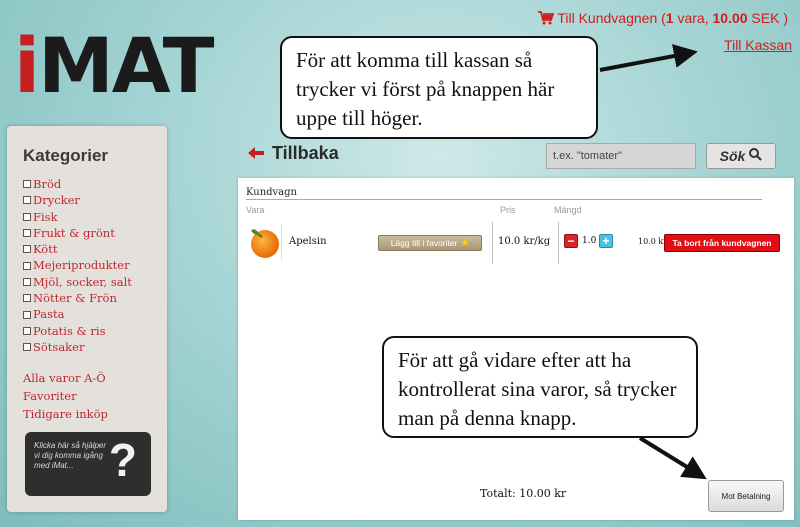 Image resolution: width=800 pixels, height=527 pixels. I want to click on imat-logo: iMAT, so click(114, 66).